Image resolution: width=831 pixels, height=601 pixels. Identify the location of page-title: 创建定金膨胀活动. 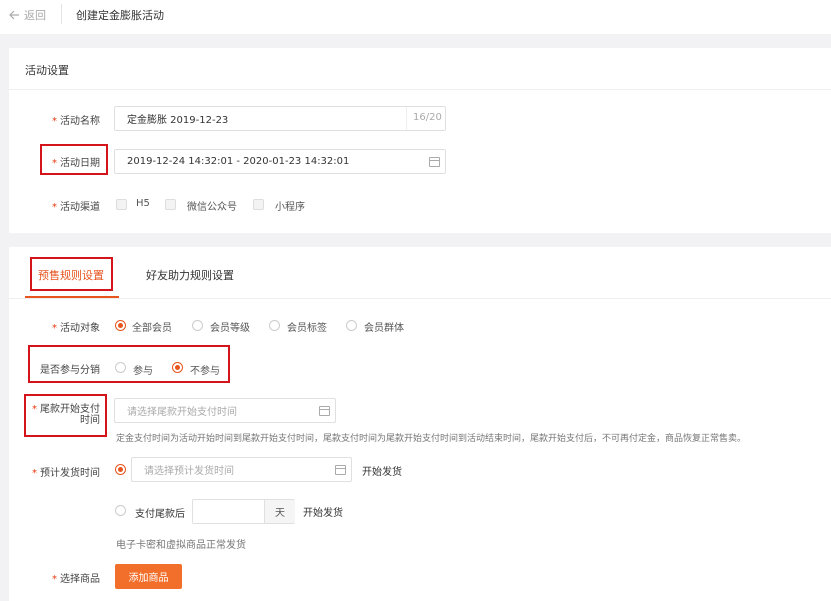
(120, 15).